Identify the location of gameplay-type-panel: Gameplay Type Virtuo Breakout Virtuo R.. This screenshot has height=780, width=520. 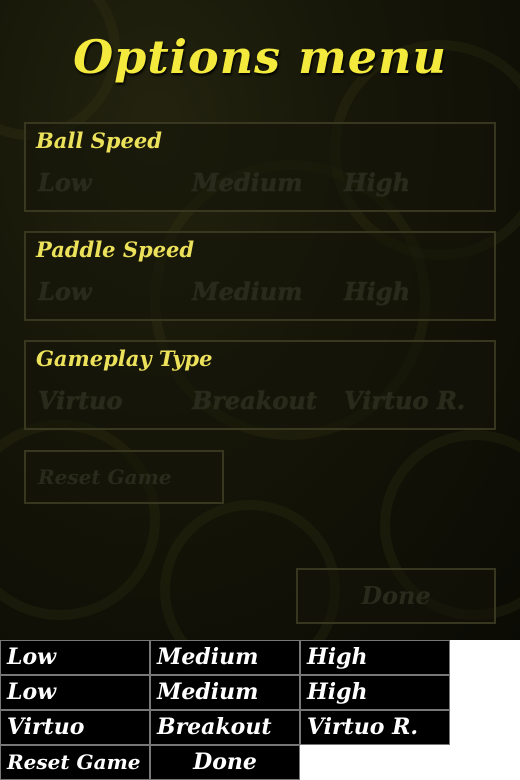
(260, 385).